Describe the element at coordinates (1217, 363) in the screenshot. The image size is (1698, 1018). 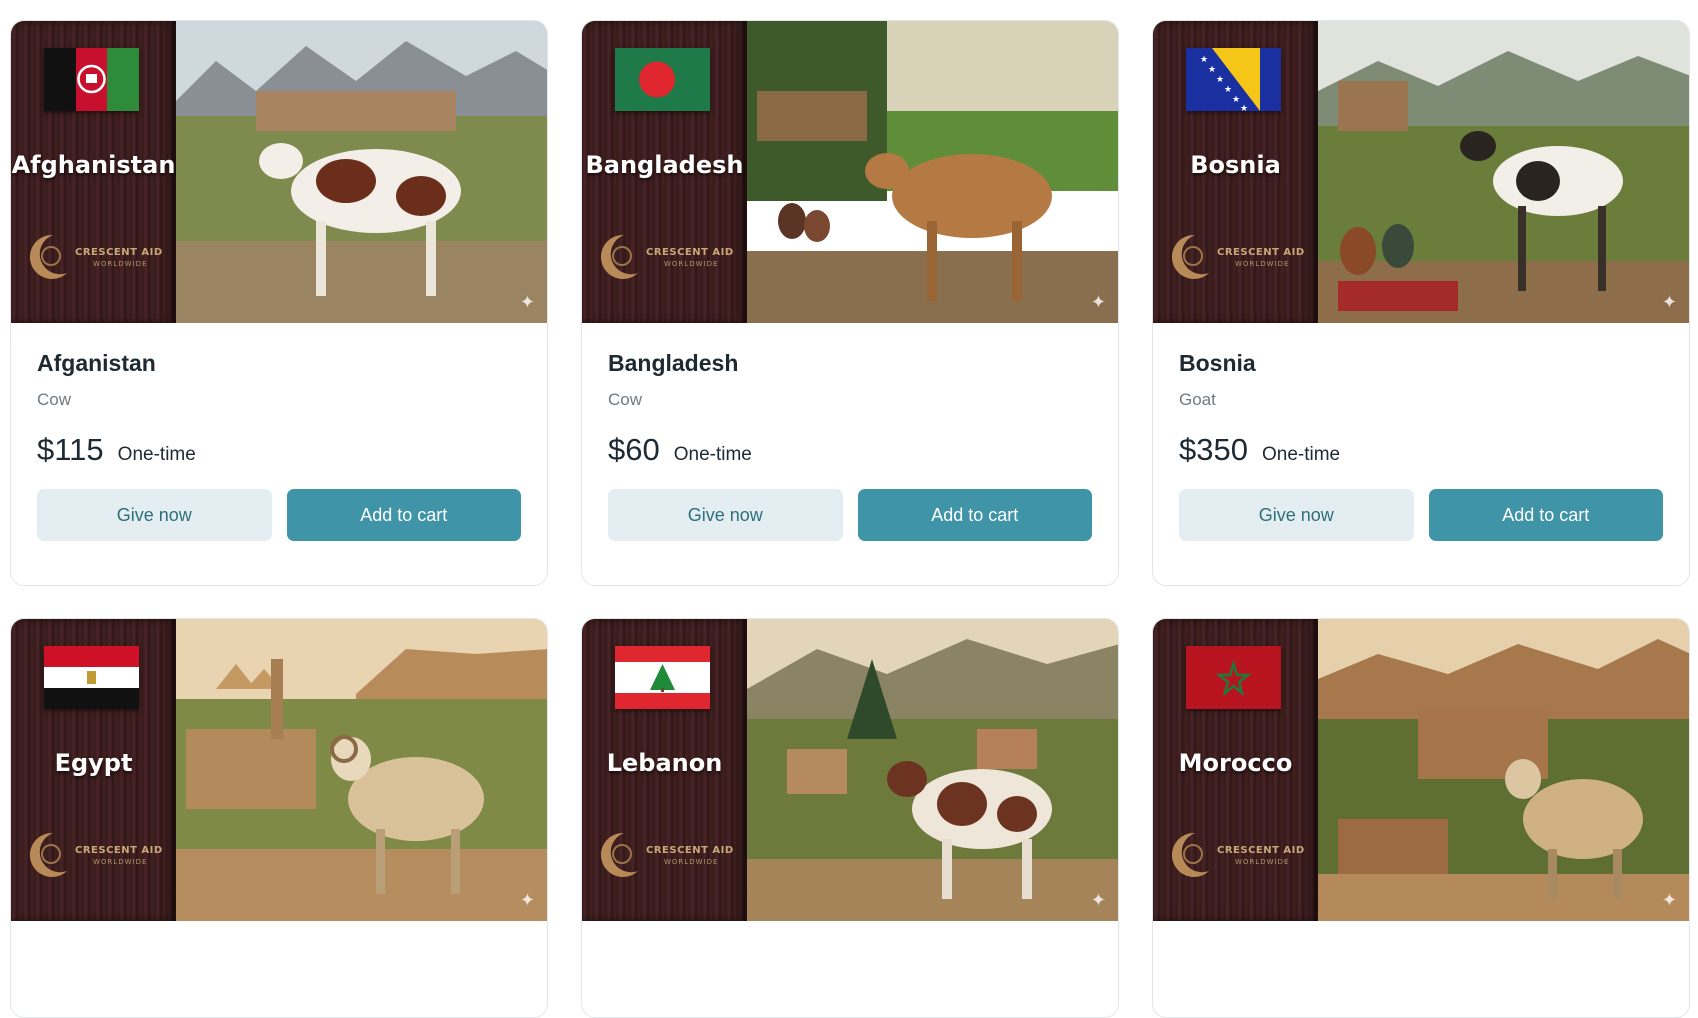
I see `product-title: Bosnia` at that location.